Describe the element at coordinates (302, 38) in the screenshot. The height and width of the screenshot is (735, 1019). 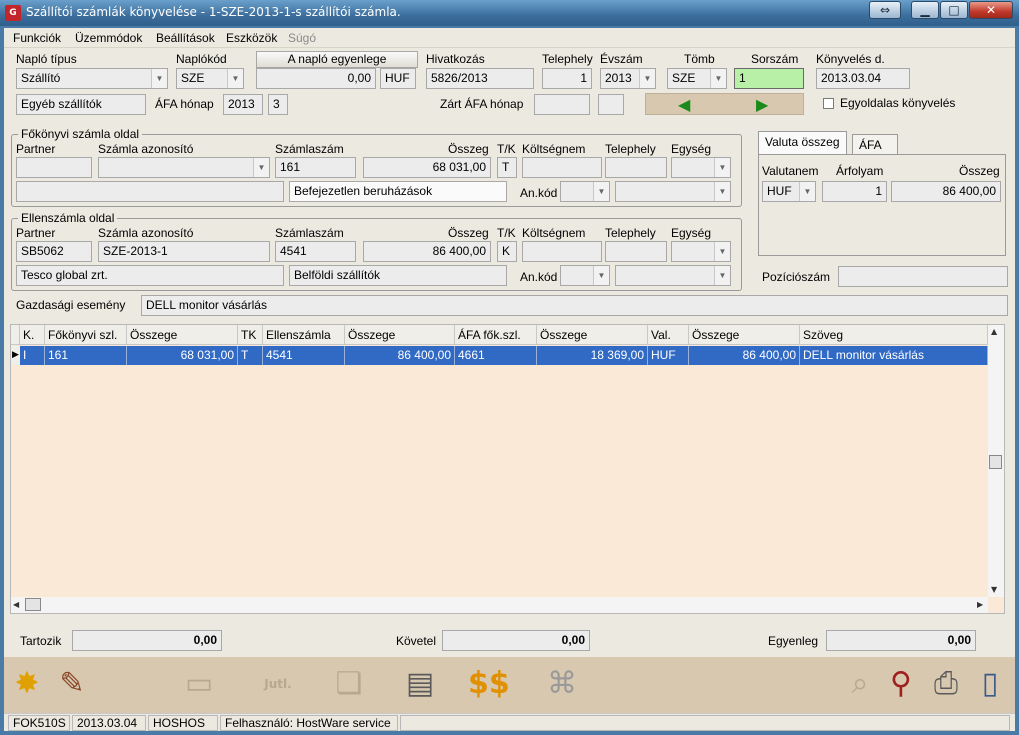
I see `menu-sugo: Súgó` at that location.